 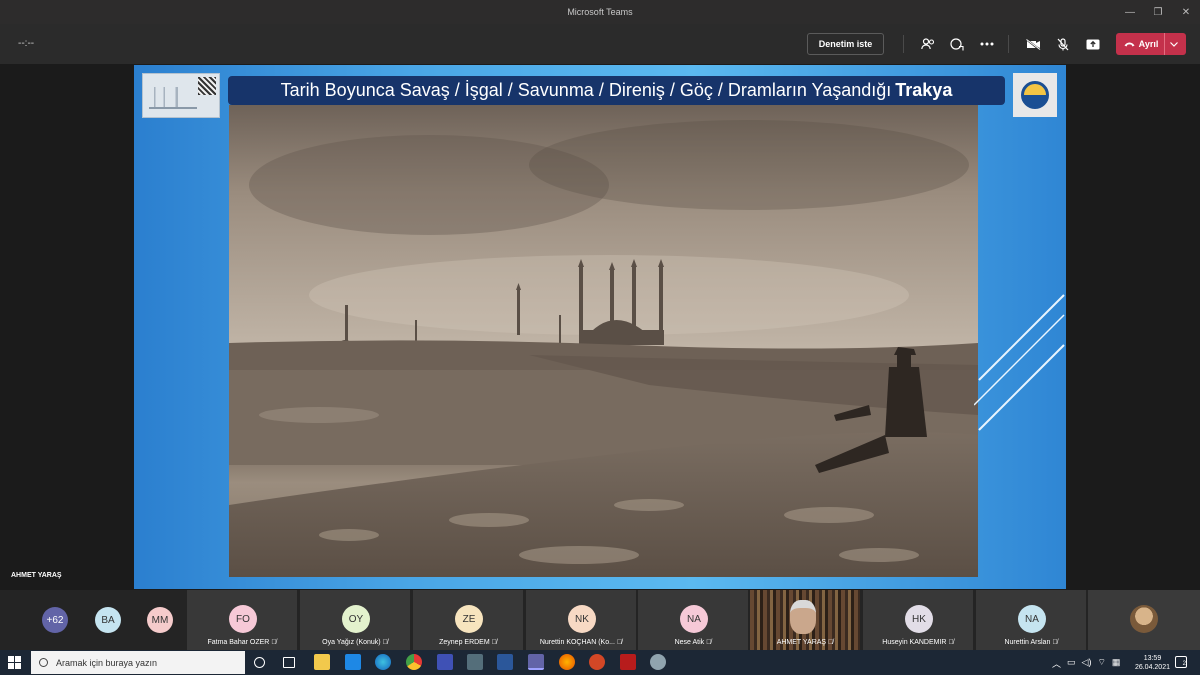 What do you see at coordinates (845, 44) in the screenshot?
I see `request-control-button: Denetim iste` at bounding box center [845, 44].